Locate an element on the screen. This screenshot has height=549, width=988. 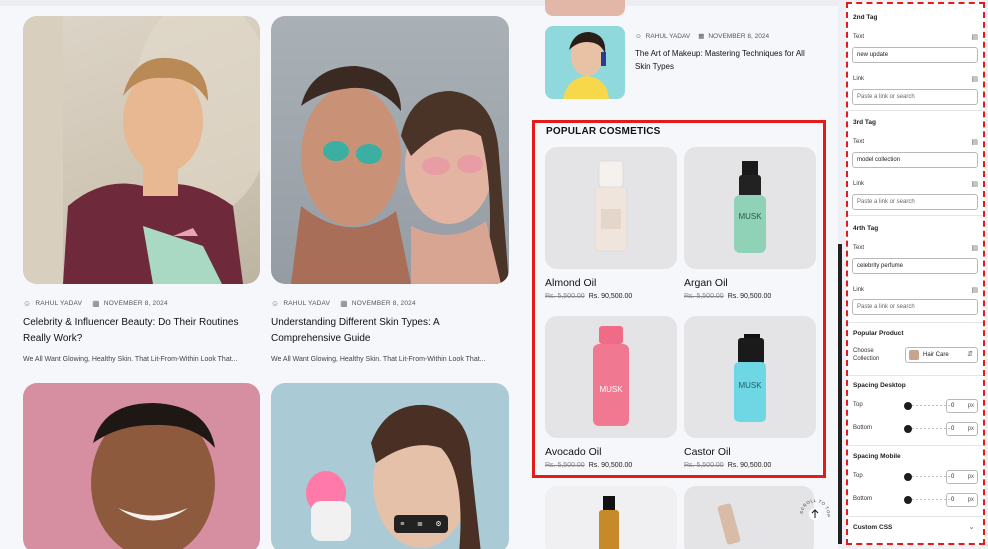
product-card: MUSK Argan Oil Rs. 5,500.00 Rs. 90,500.00 is located at coordinates (750, 223).